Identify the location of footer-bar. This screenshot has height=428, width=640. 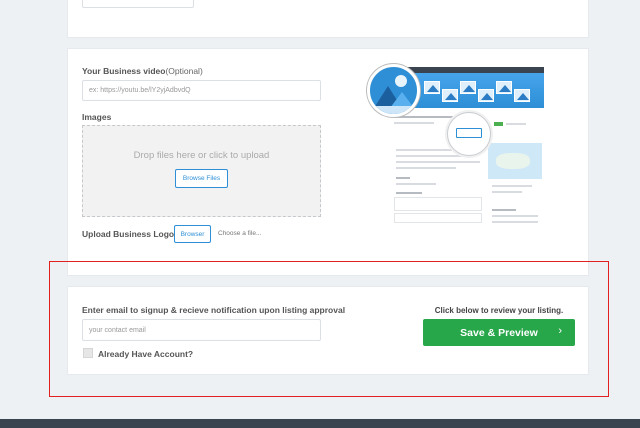
(320, 423).